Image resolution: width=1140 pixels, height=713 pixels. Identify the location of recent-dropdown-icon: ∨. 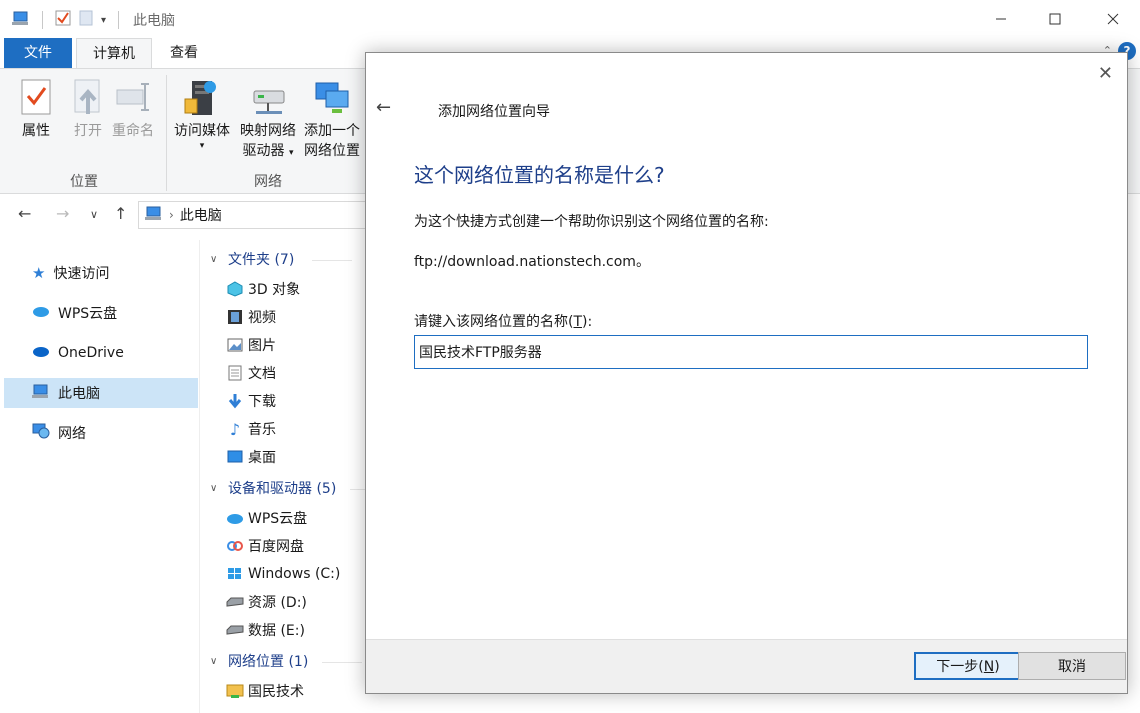
(94, 214).